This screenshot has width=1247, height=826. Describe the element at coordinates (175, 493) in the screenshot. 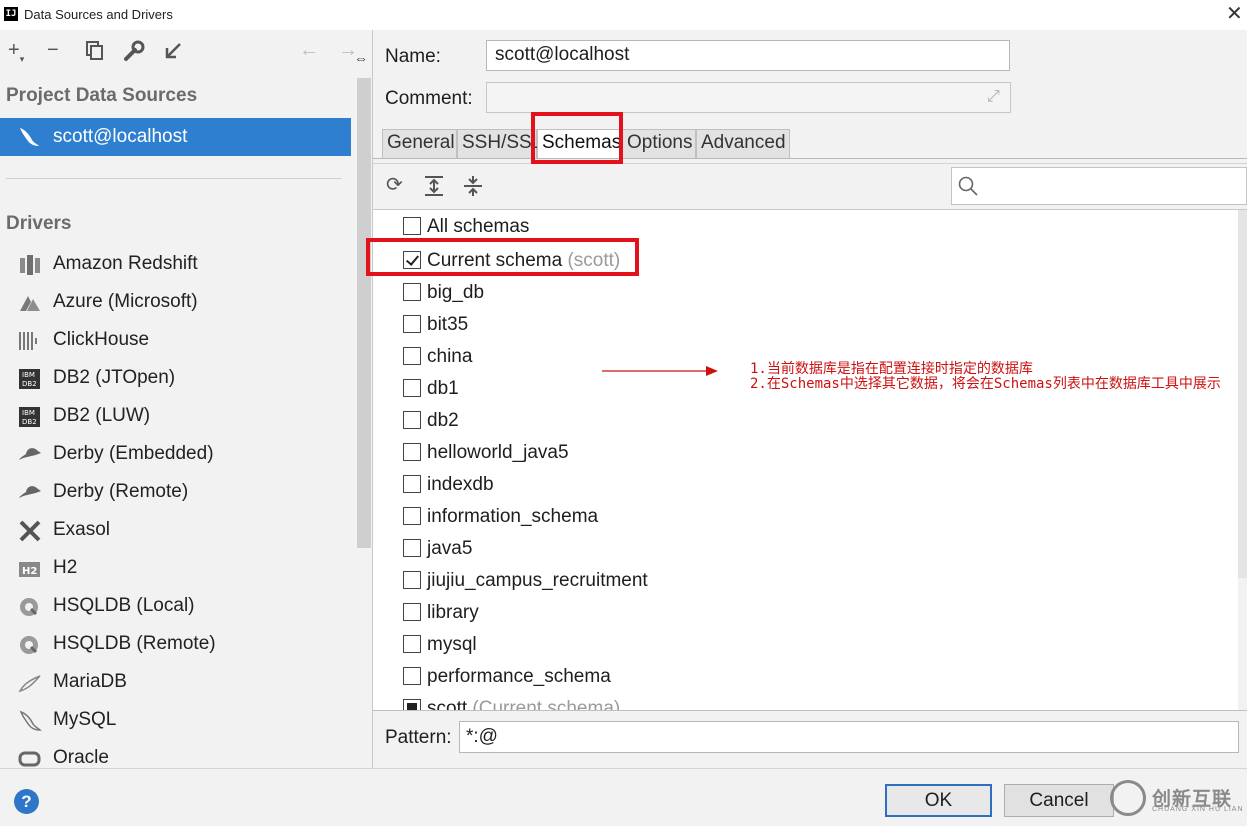

I see `driver-item: Derby (Remote)` at that location.